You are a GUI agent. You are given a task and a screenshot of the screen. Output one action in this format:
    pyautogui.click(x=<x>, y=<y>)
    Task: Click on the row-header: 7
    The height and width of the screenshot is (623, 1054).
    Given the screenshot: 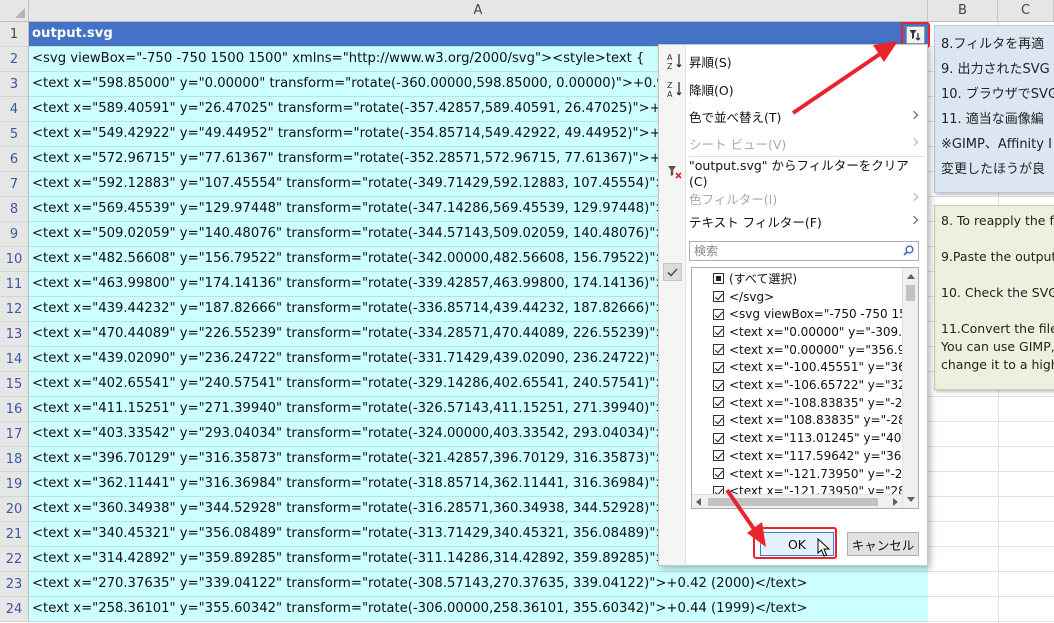 What is the action you would take?
    pyautogui.click(x=14, y=184)
    